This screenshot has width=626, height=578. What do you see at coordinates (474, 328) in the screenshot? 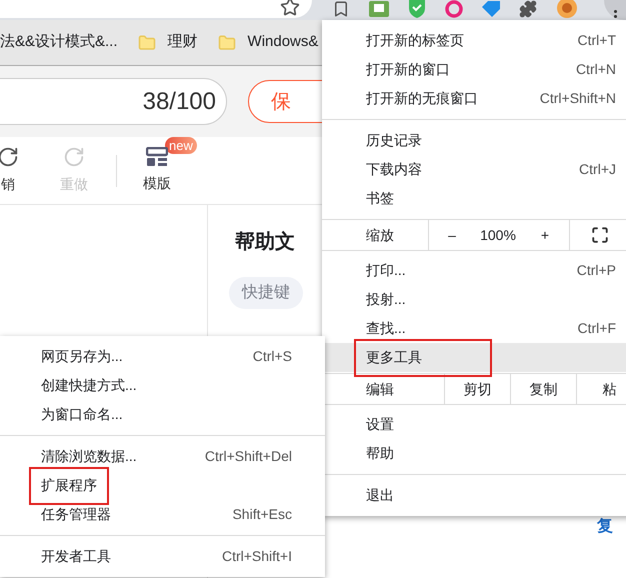
I see `menu-item: 查找... Ctrl+F` at bounding box center [474, 328].